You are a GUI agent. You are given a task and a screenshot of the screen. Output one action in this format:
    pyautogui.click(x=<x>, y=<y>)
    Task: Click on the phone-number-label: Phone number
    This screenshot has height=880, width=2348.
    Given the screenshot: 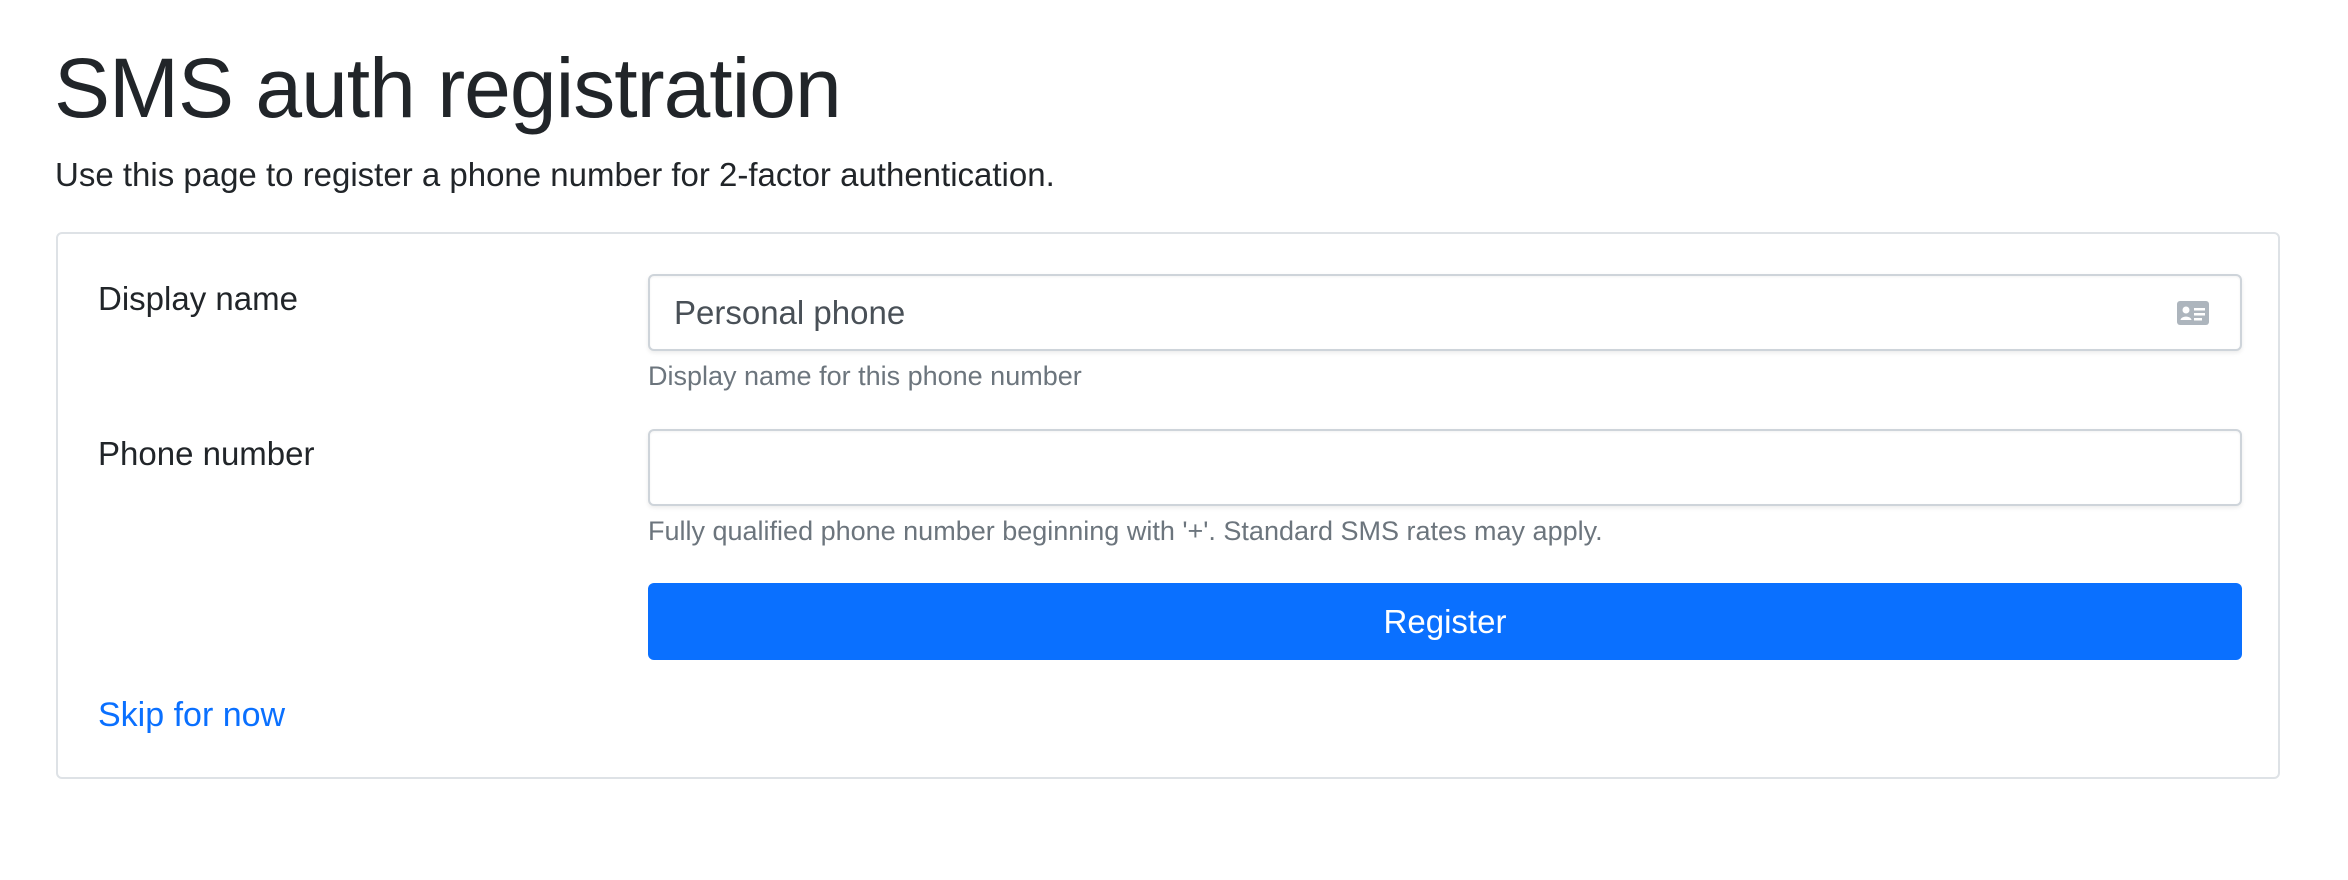 What is the action you would take?
    pyautogui.click(x=206, y=453)
    